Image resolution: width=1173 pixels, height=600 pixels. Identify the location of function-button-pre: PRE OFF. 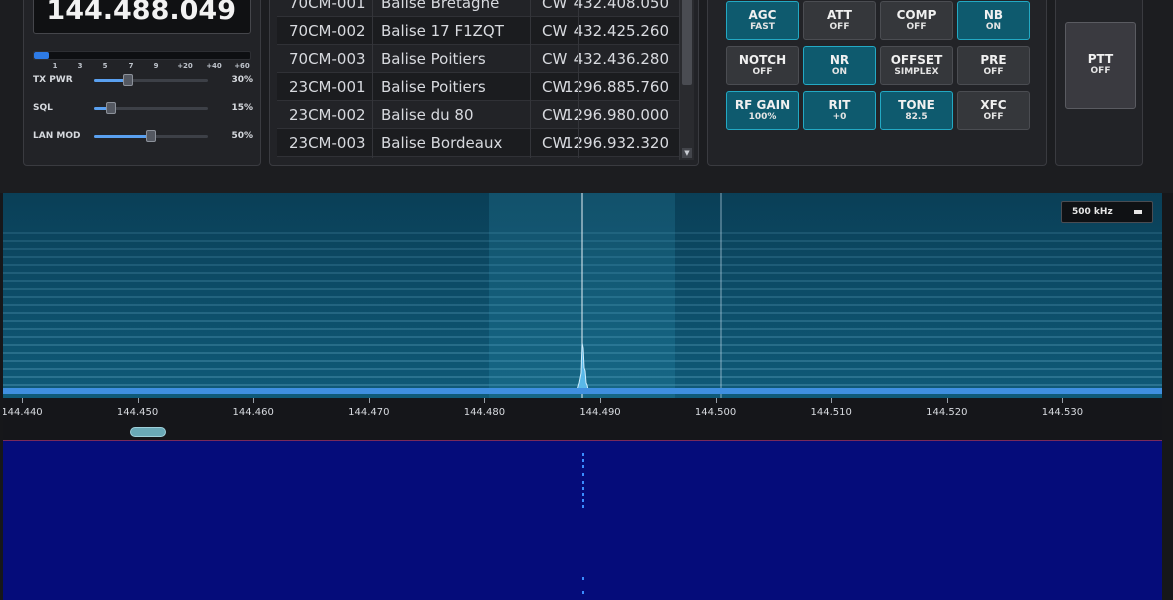
(993, 65).